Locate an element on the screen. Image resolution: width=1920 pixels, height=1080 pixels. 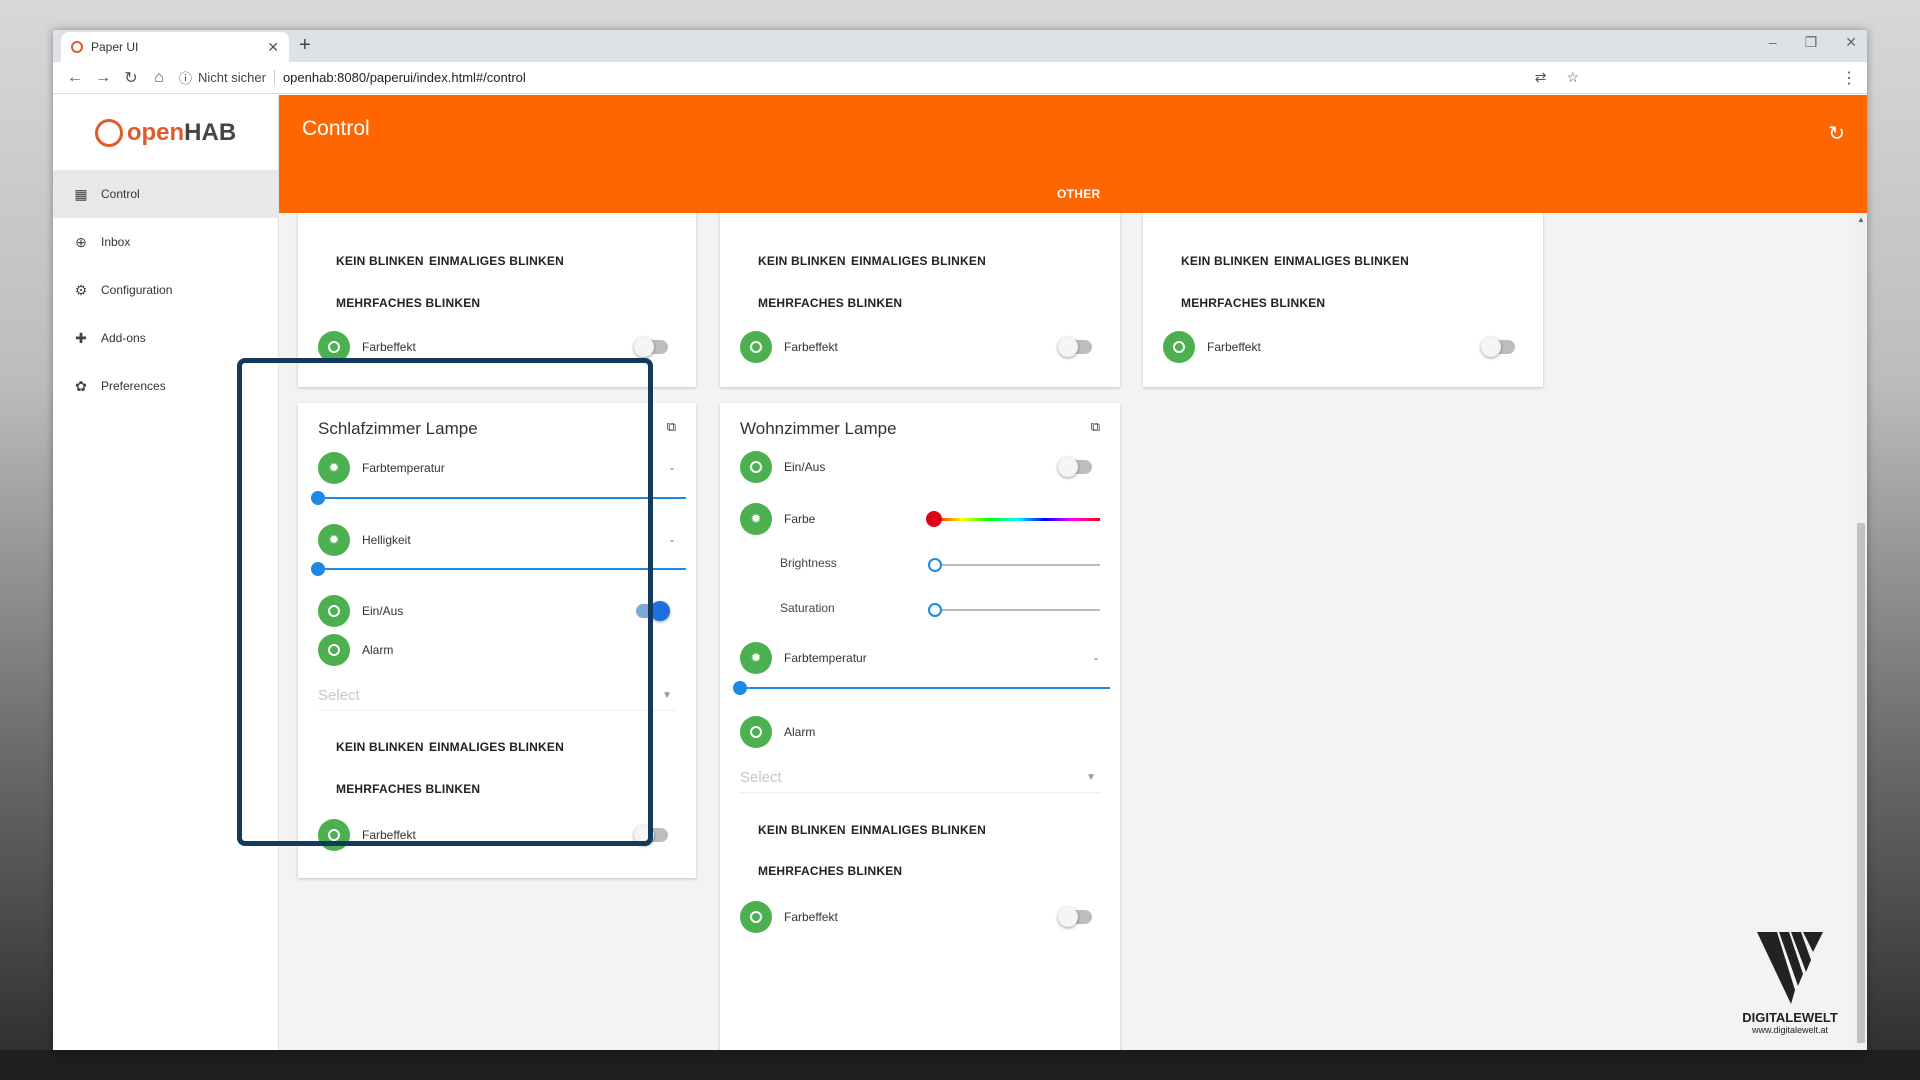
ein-aus-row: Ein/Aus is located at coordinates (920, 467).